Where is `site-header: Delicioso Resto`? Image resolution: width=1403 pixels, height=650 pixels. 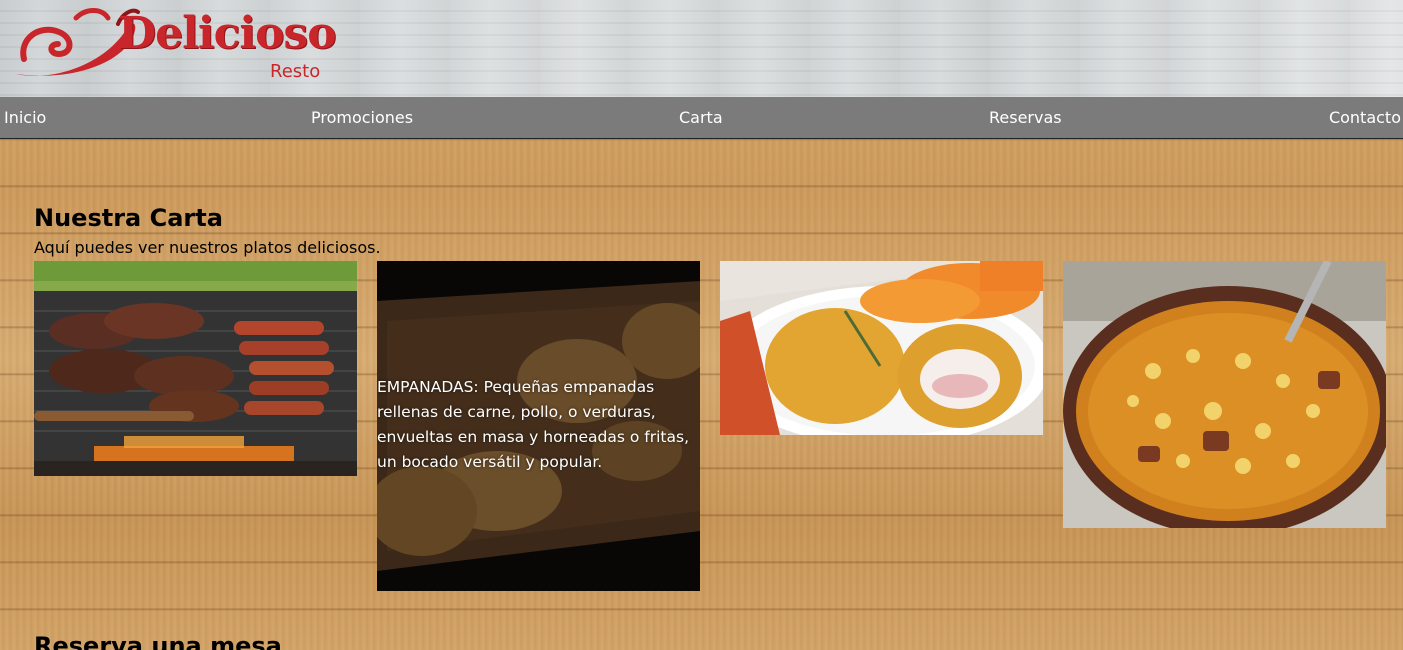 site-header: Delicioso Resto is located at coordinates (701, 48).